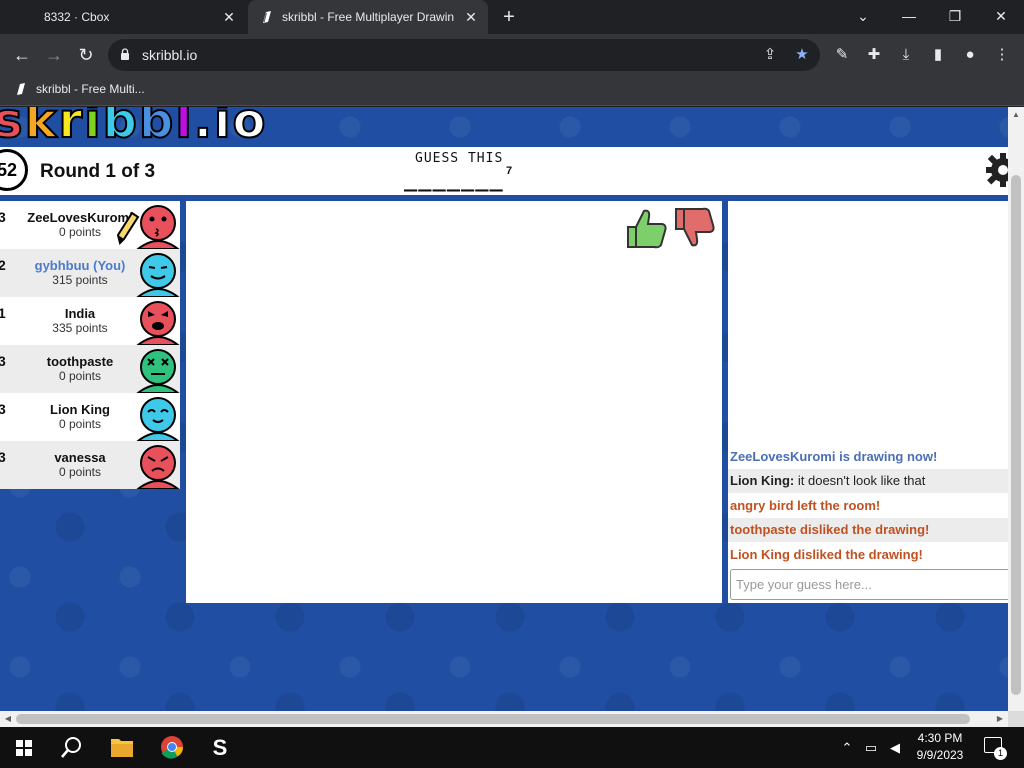  What do you see at coordinates (77, 17) in the screenshot?
I see `tab-title: 8332 · Cbox` at bounding box center [77, 17].